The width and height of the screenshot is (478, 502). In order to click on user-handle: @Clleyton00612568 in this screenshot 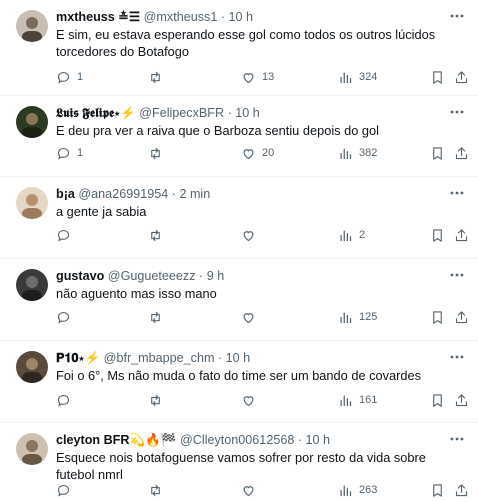, I will do `click(237, 440)`.